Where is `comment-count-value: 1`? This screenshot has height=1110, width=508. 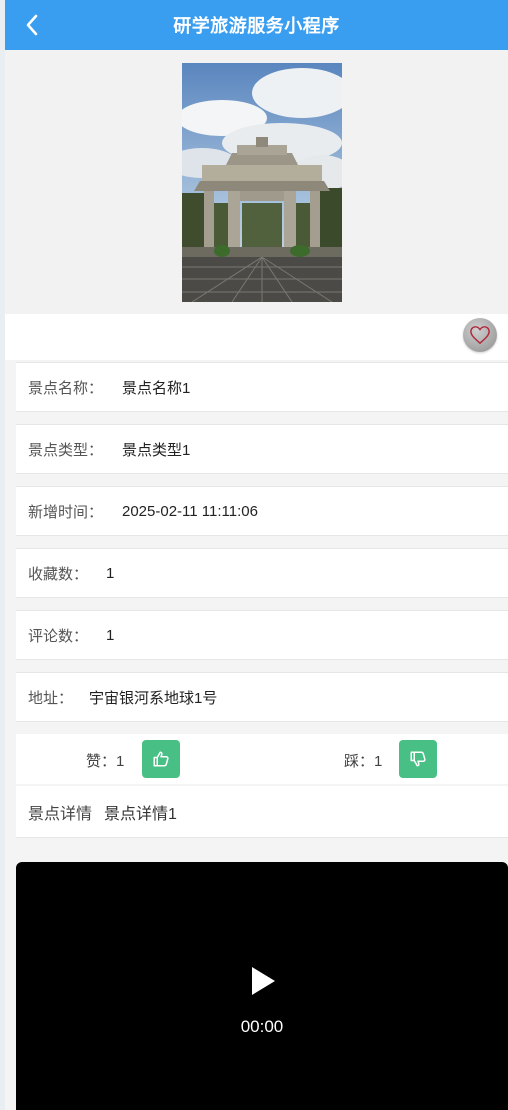
comment-count-value: 1 is located at coordinates (110, 635).